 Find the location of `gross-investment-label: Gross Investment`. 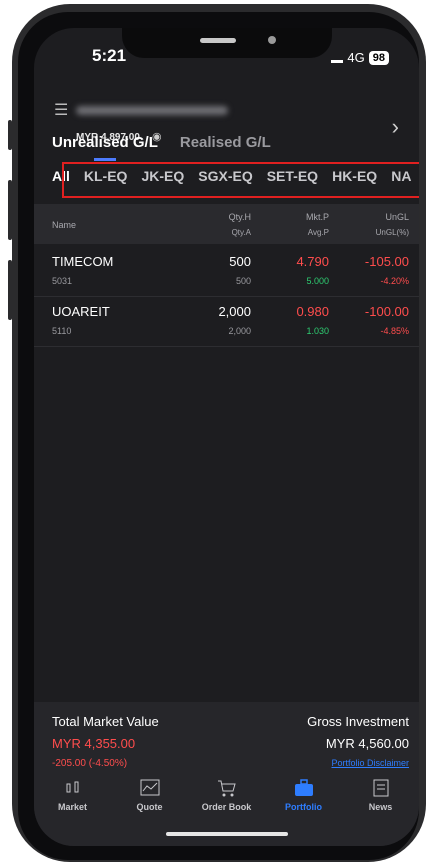

gross-investment-label: Gross Investment is located at coordinates (358, 721).